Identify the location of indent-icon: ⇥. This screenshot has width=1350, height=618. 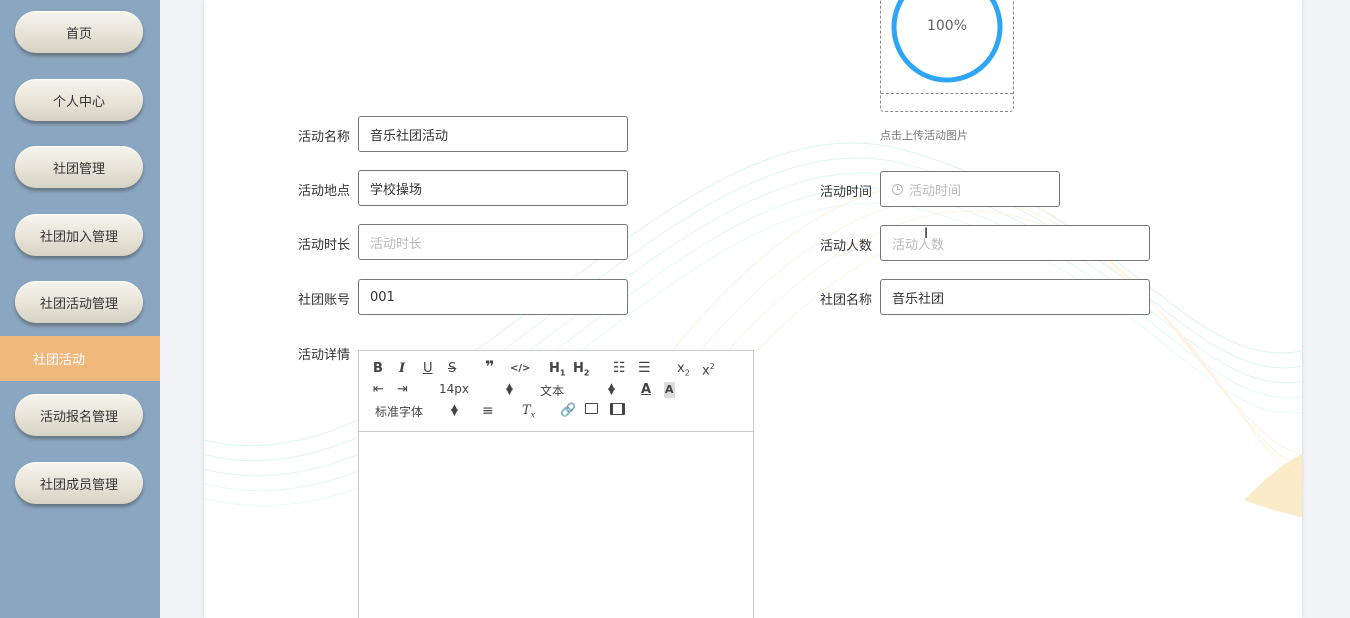
(402, 390).